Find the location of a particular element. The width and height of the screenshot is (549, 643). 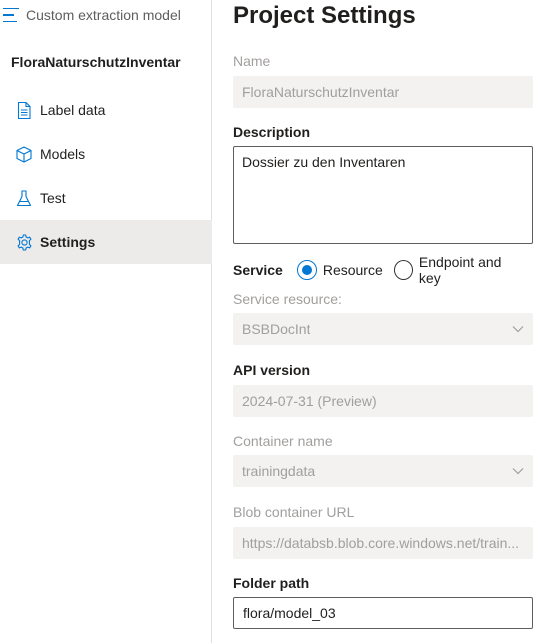

page-title: Project Settings is located at coordinates (324, 15).